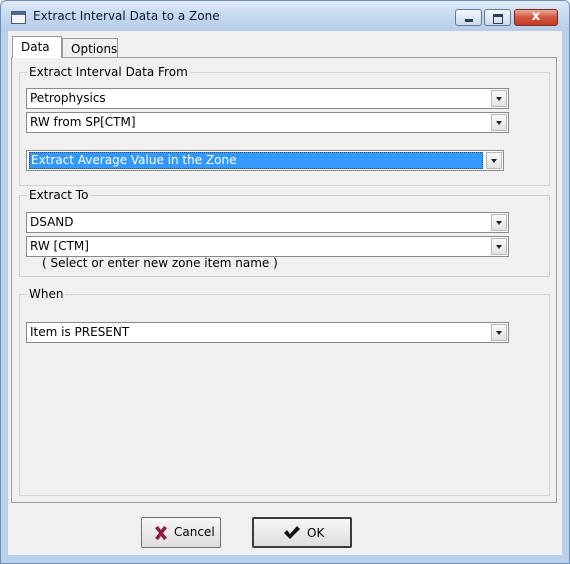 The height and width of the screenshot is (564, 570). Describe the element at coordinates (83, 122) in the screenshot. I see `curve-value: RW from SP[CTM]` at that location.